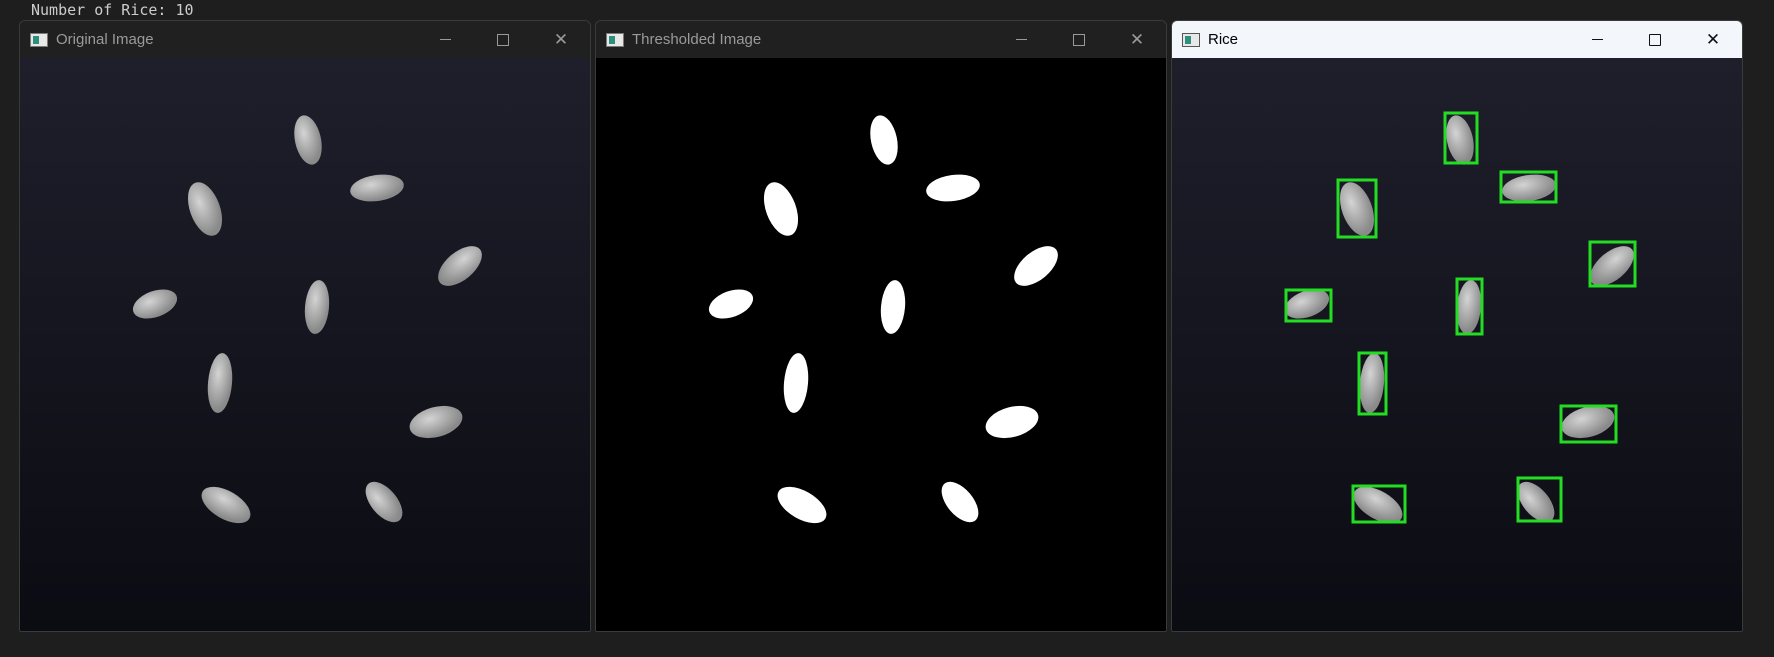 The width and height of the screenshot is (1774, 657). Describe the element at coordinates (1223, 39) in the screenshot. I see `window-title: Rice` at that location.